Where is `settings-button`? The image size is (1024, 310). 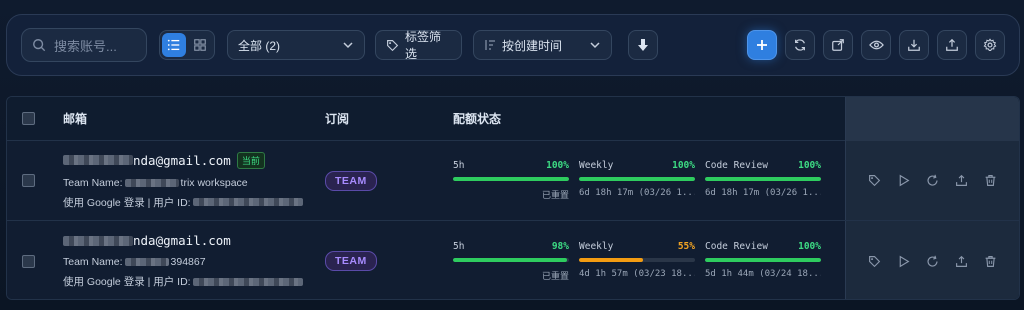 settings-button is located at coordinates (990, 45).